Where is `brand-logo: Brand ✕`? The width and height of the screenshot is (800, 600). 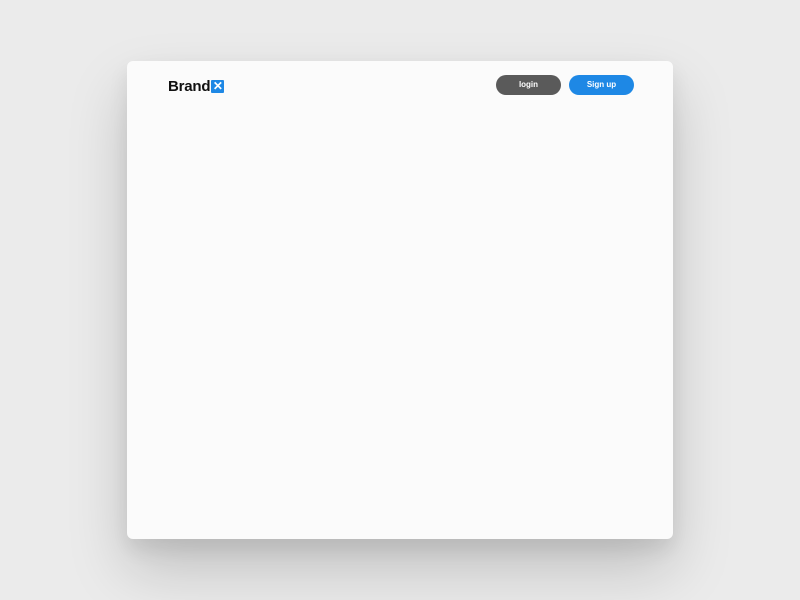
brand-logo: Brand ✕ is located at coordinates (196, 86).